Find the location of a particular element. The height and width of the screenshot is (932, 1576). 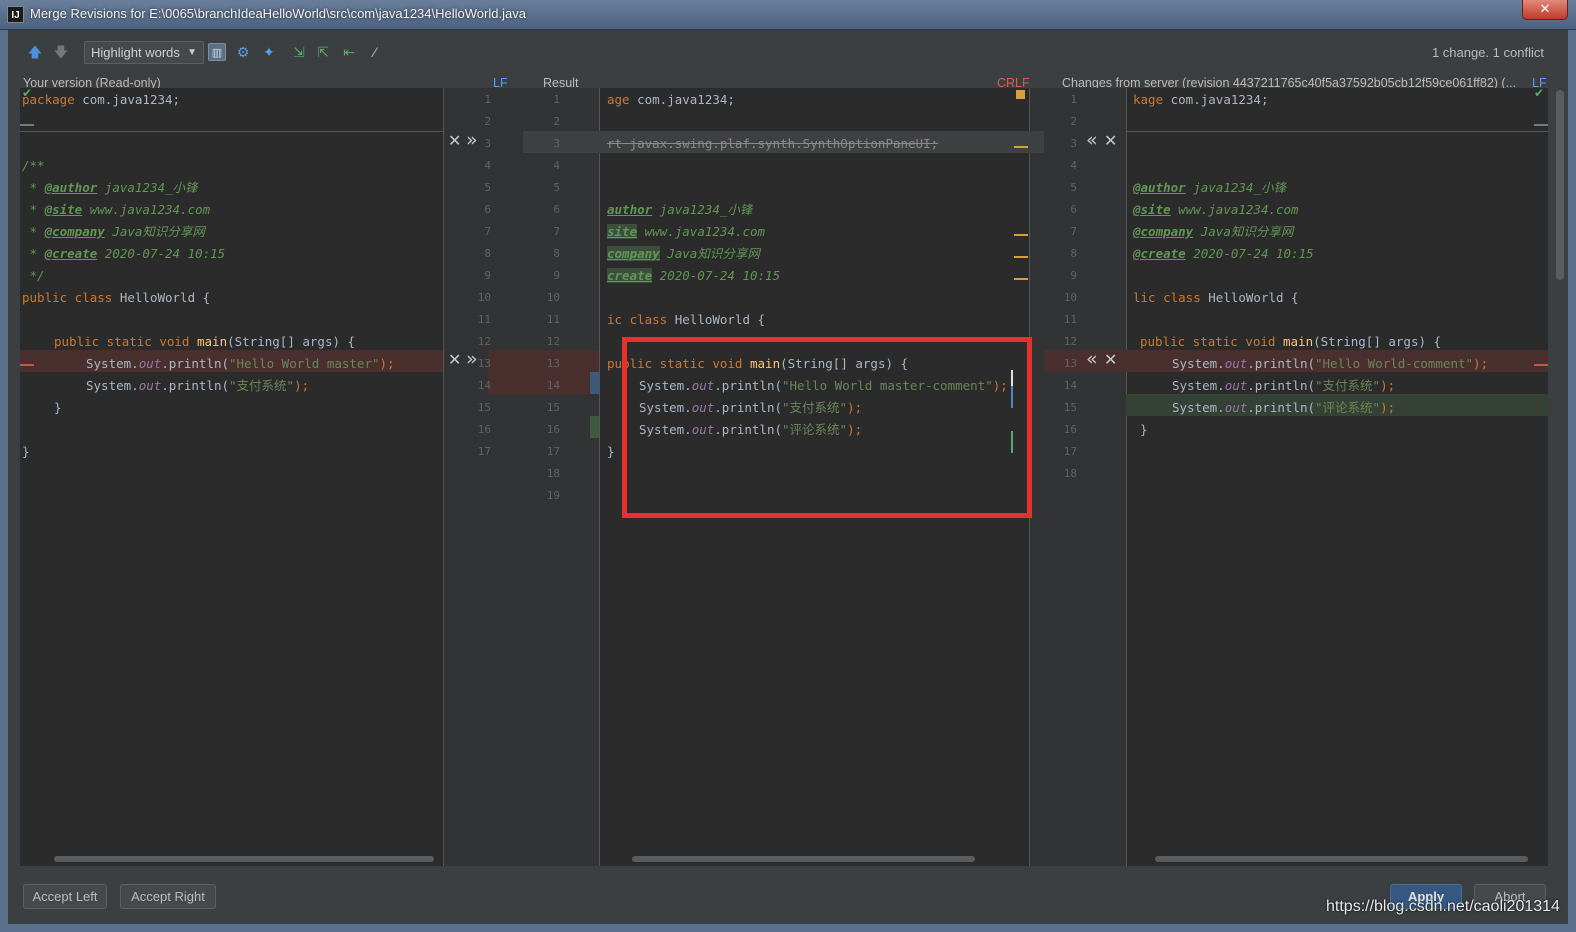

wand-icon: ⁄ is located at coordinates (375, 52).